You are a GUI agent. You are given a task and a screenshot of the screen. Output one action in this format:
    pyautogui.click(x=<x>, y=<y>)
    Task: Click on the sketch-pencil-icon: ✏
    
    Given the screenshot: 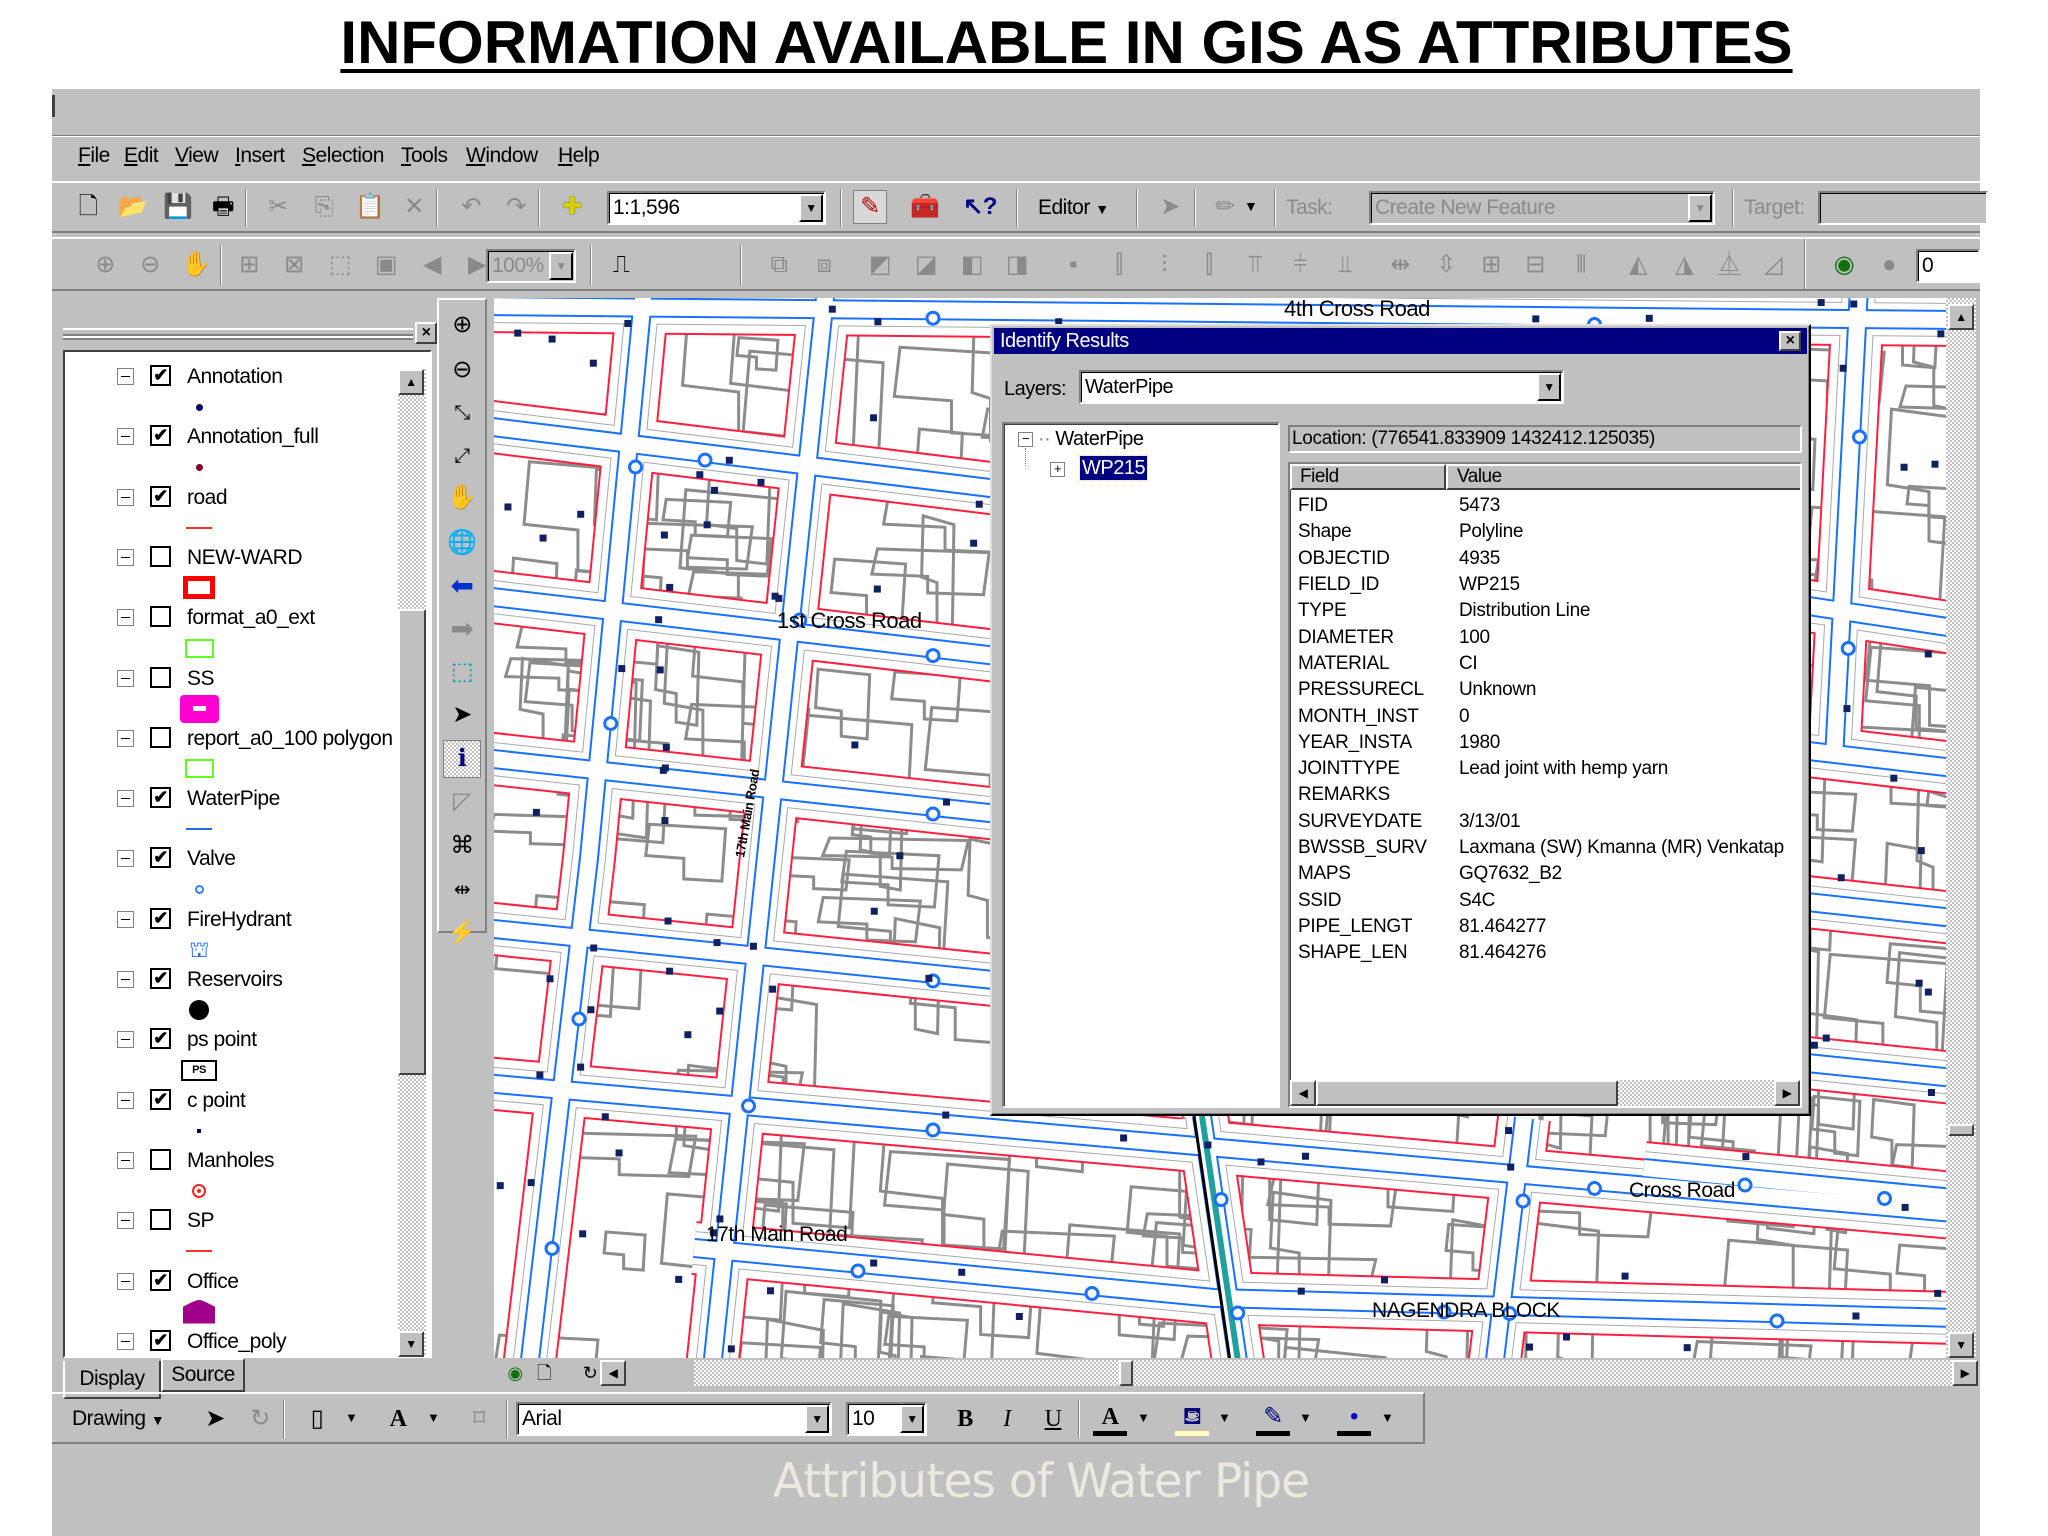 What is the action you would take?
    pyautogui.click(x=1225, y=207)
    